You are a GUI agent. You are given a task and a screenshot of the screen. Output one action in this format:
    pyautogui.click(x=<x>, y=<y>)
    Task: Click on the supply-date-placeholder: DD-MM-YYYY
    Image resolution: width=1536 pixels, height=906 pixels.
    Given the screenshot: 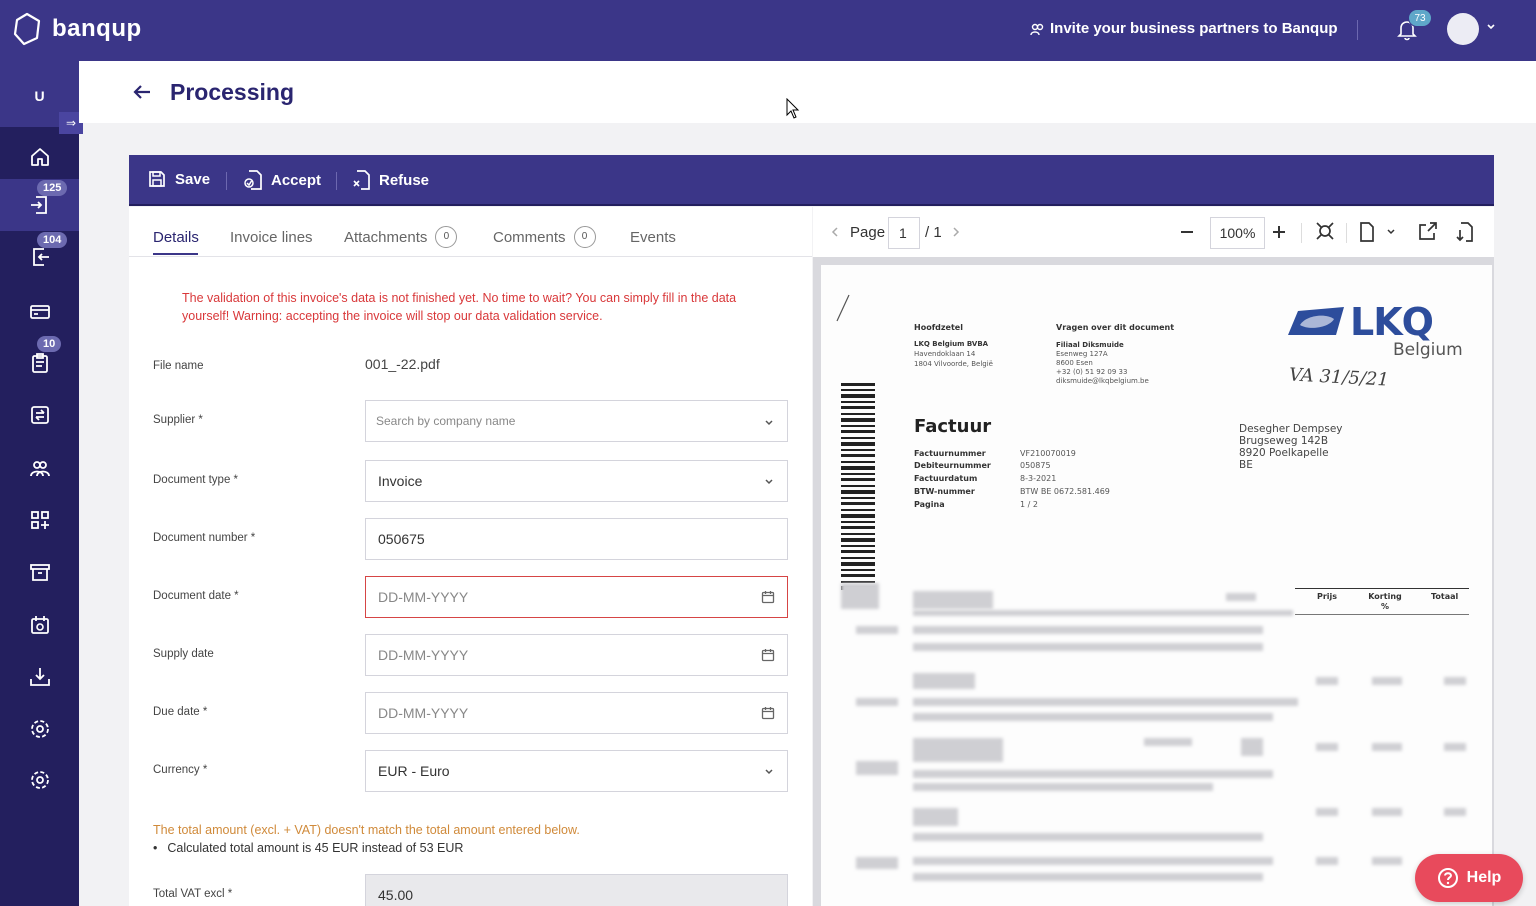 What is the action you would take?
    pyautogui.click(x=423, y=655)
    